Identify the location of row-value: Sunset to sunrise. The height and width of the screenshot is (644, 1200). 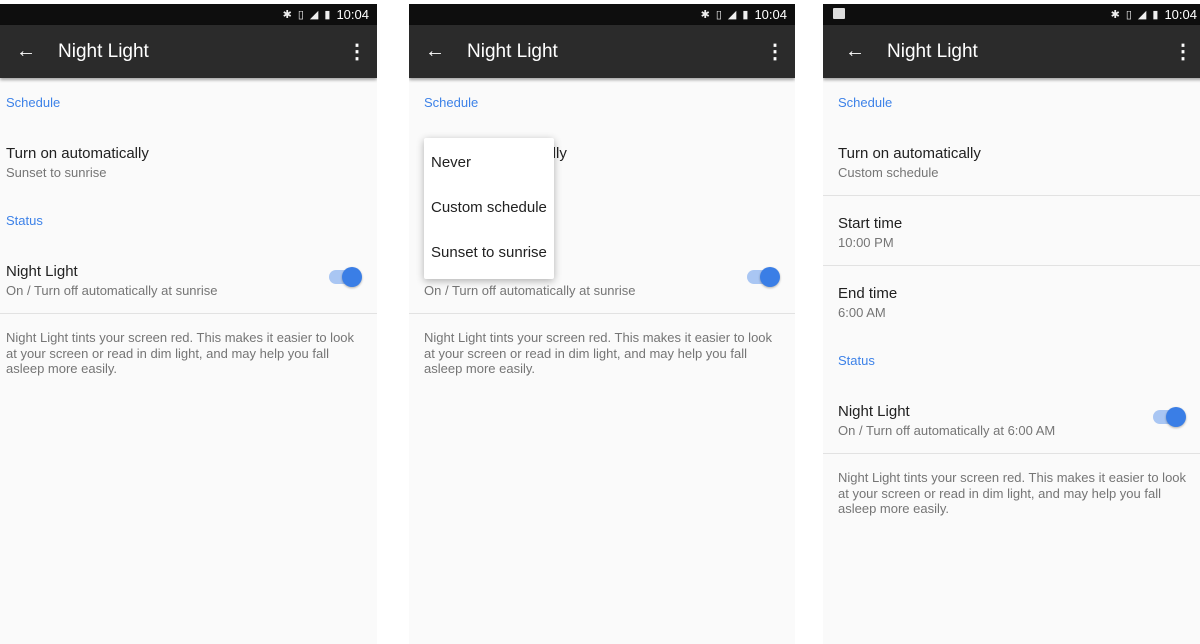
(56, 172).